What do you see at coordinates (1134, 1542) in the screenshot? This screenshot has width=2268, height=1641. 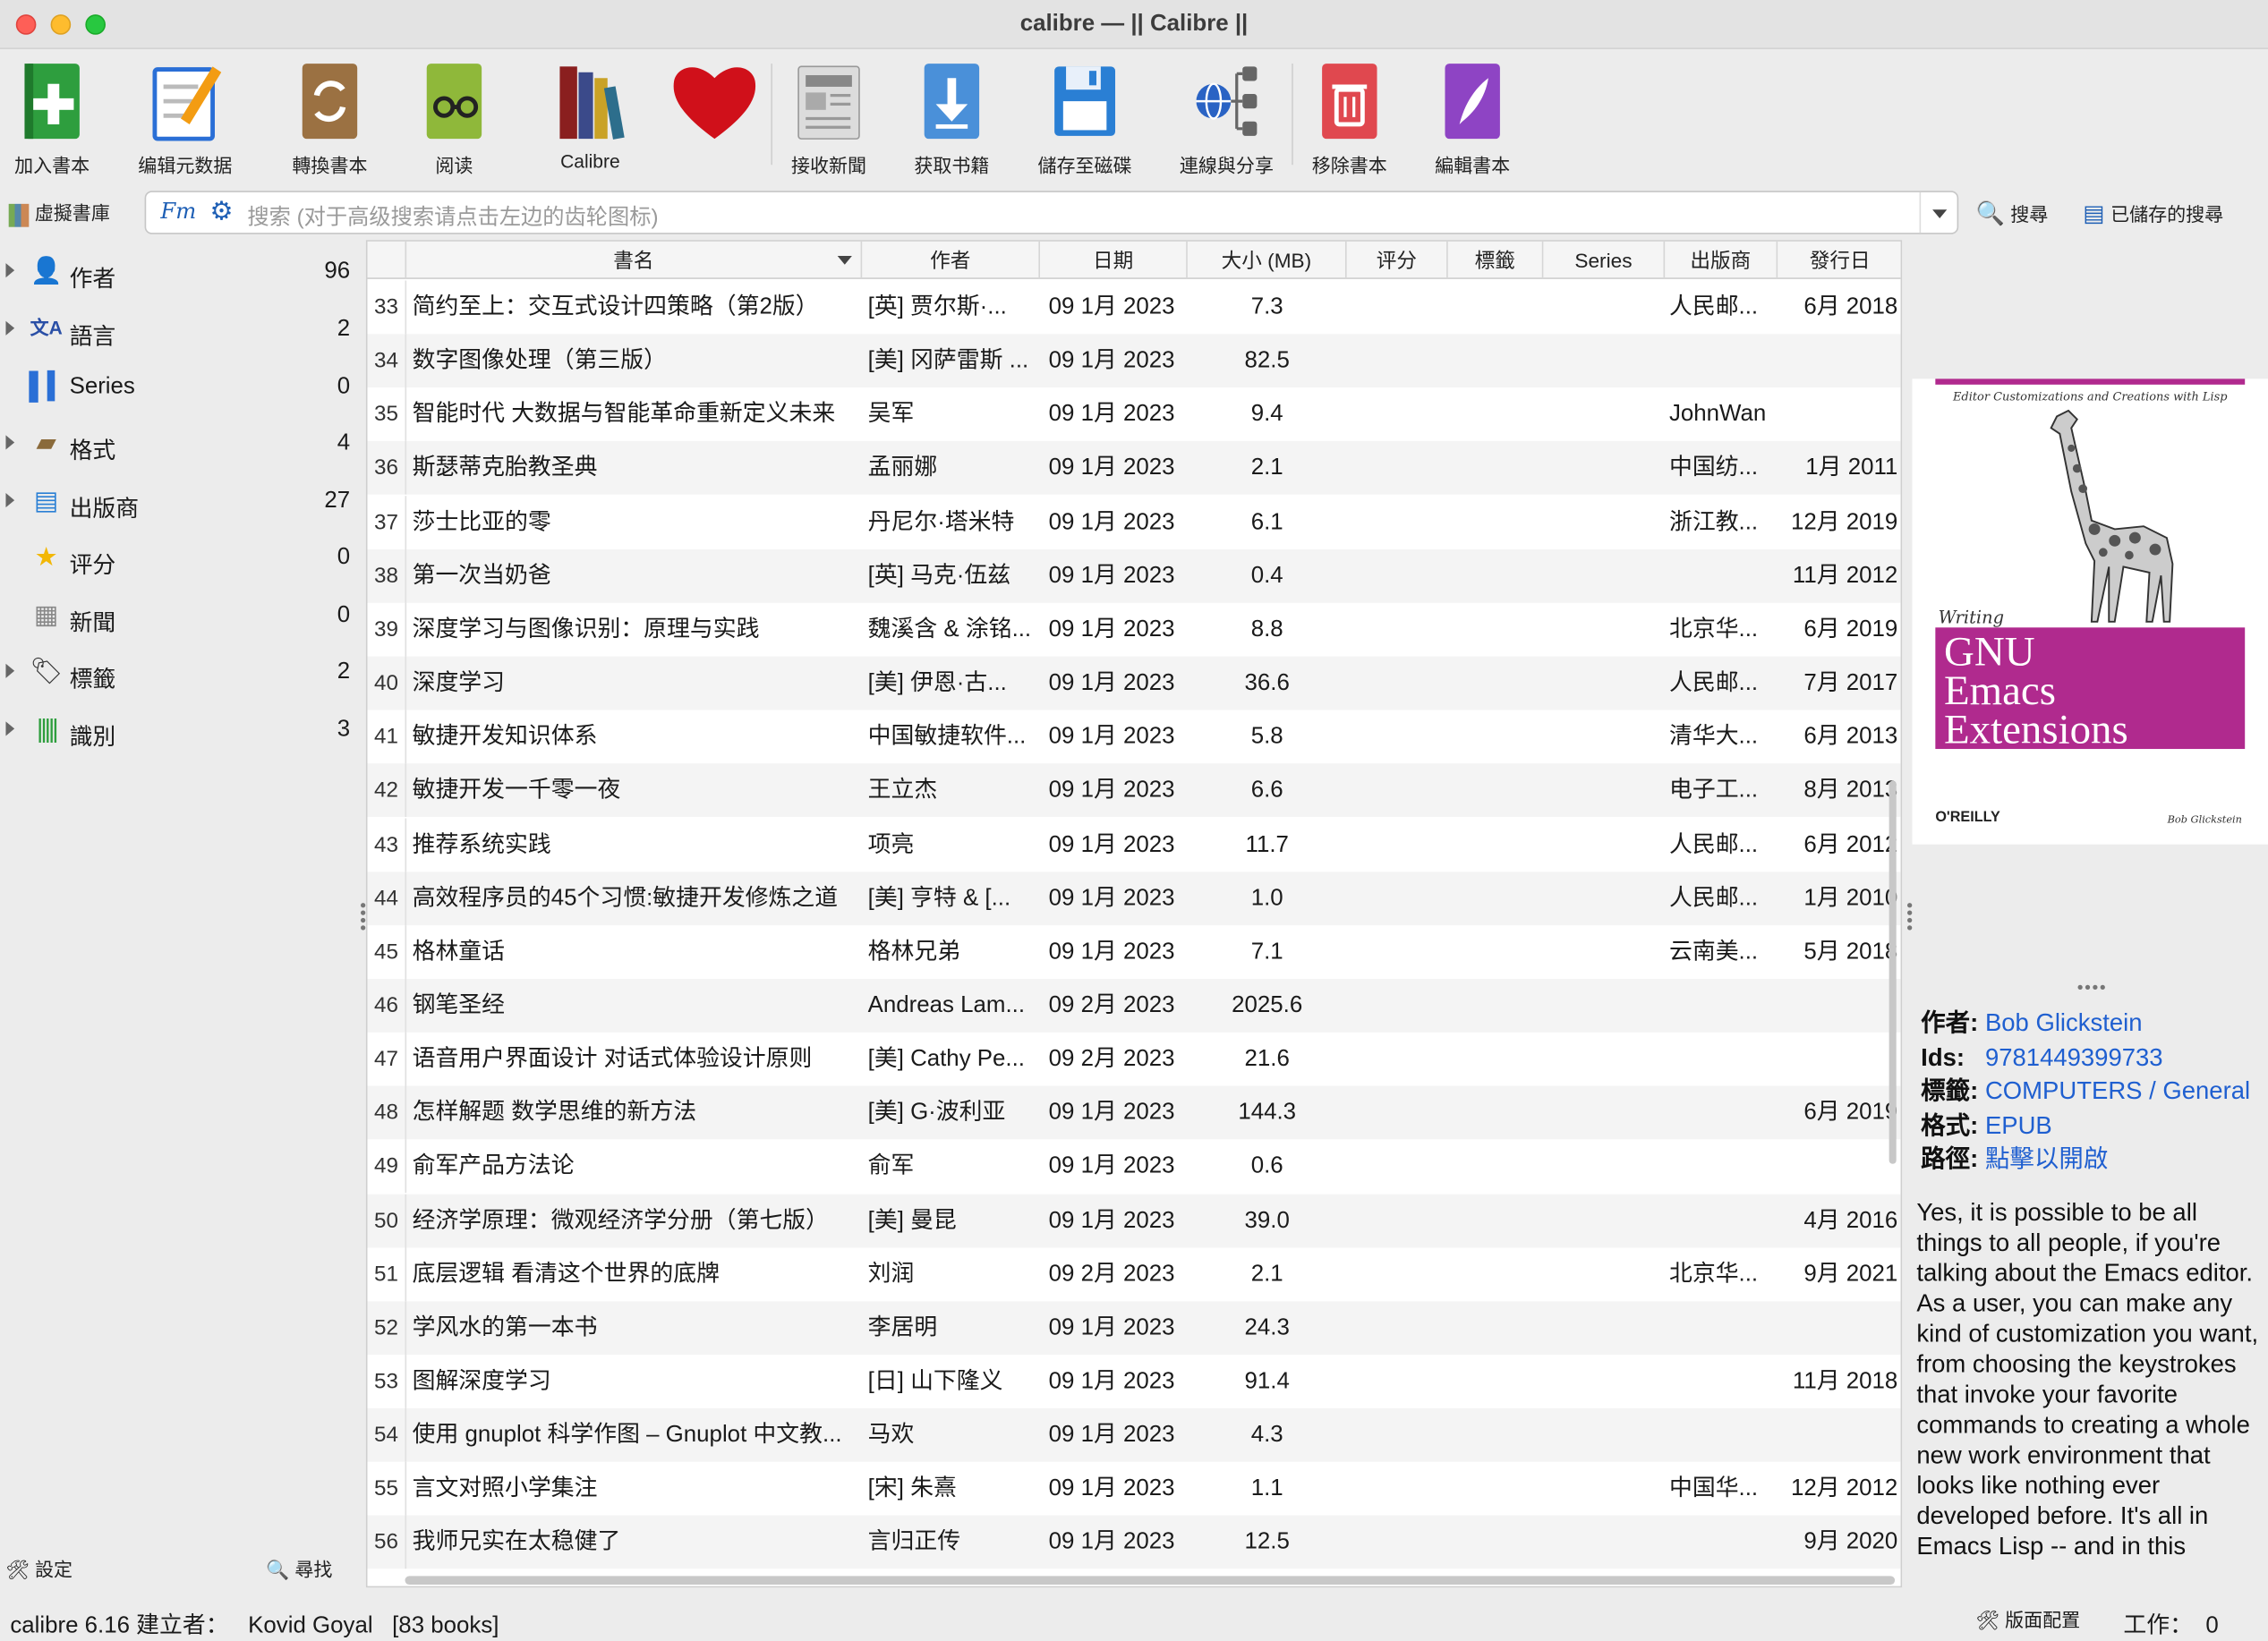 I see `table-row: 56 我师兄实在太稳健了 言归正传 09 1月 2023 12.5 9月 2020` at bounding box center [1134, 1542].